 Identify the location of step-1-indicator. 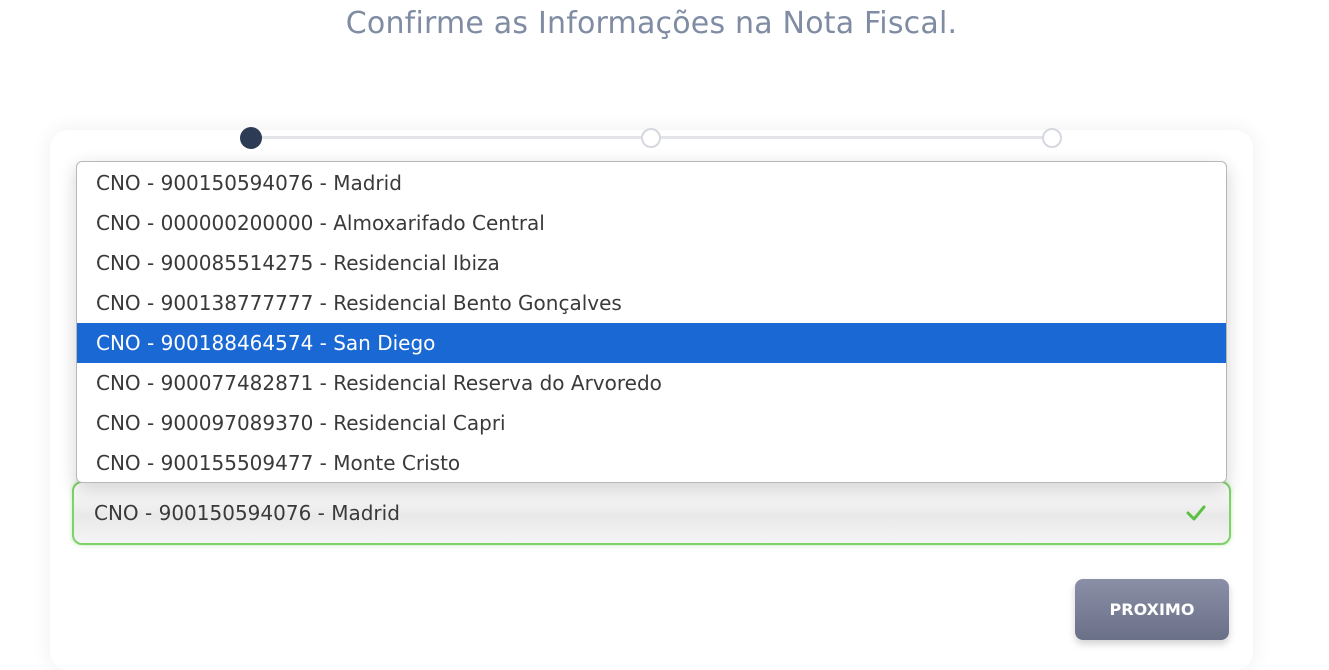
(251, 138).